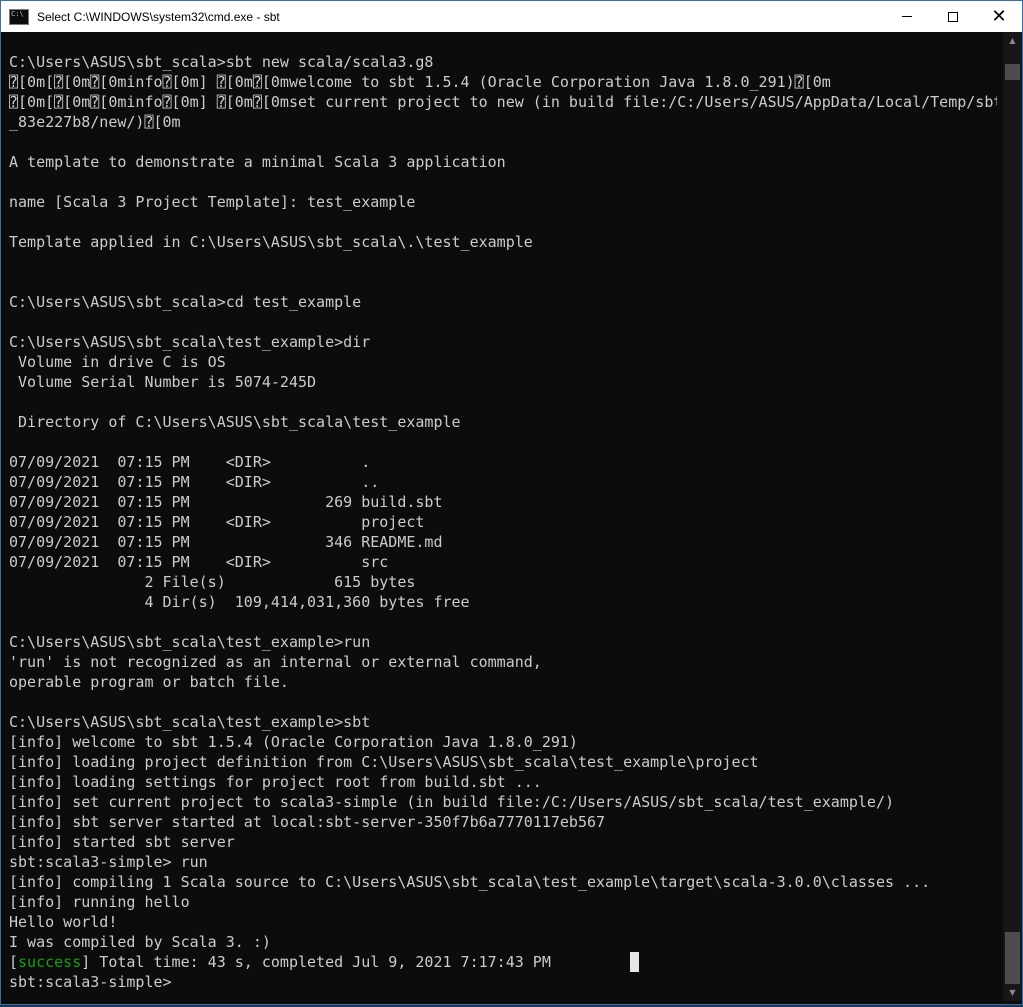  I want to click on console-line: 07/09/2021 07:15 PM <DIR> .., so click(194, 482).